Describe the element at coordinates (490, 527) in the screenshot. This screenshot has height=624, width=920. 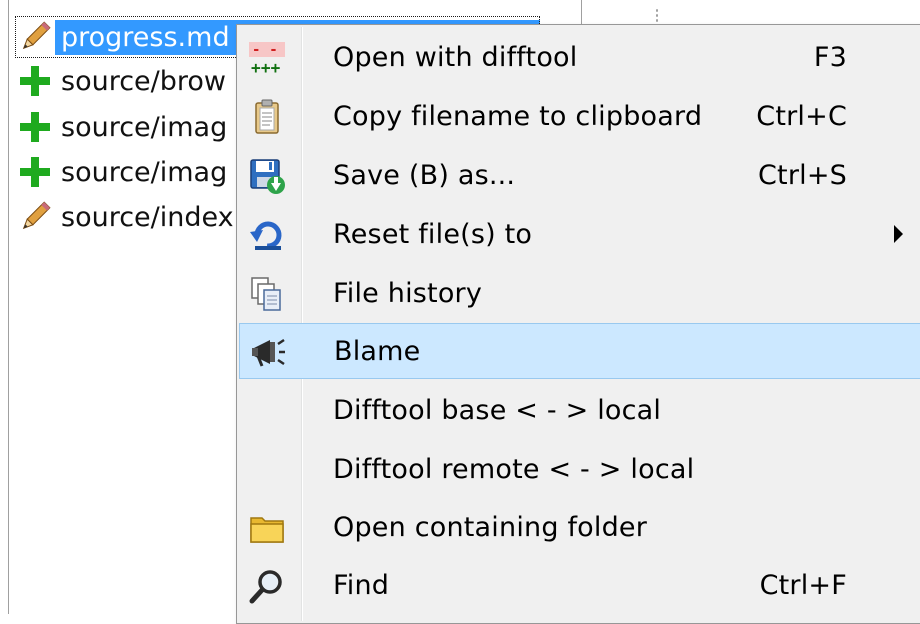
I see `menu-item-label: Open containing folder` at that location.